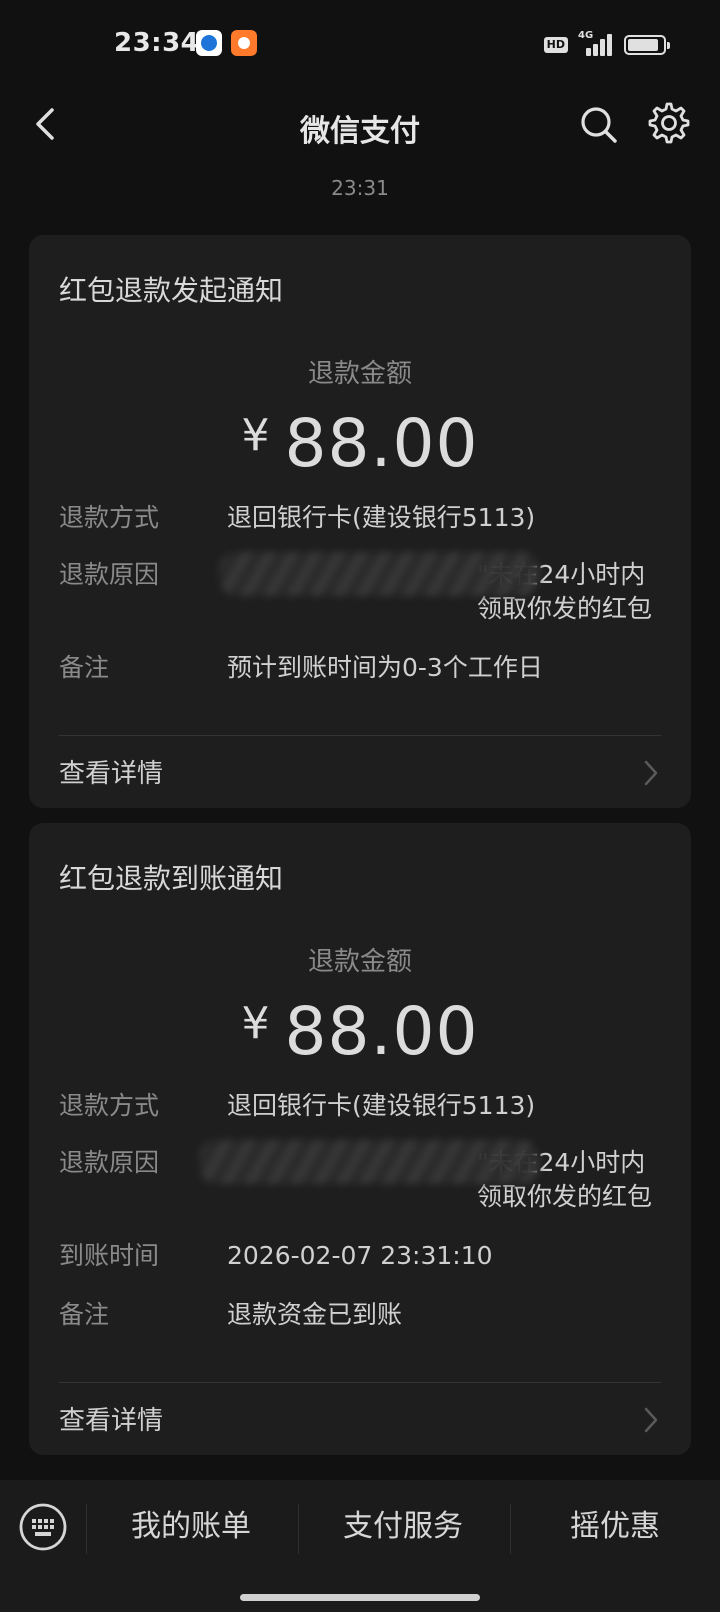 This screenshot has height=1612, width=720. Describe the element at coordinates (171, 290) in the screenshot. I see `card-title: 红包退款发起通知` at that location.